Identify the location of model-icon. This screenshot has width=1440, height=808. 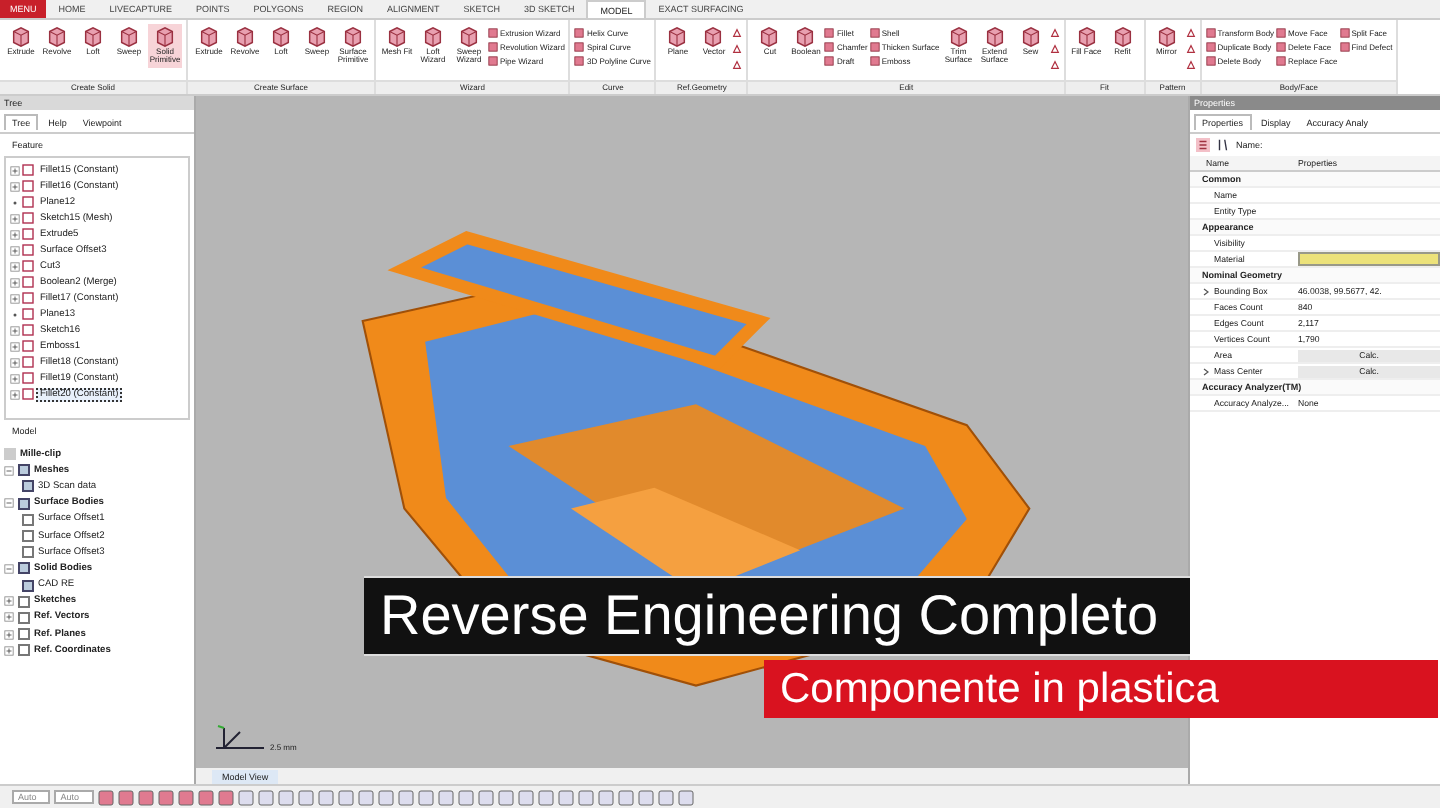
(10, 454).